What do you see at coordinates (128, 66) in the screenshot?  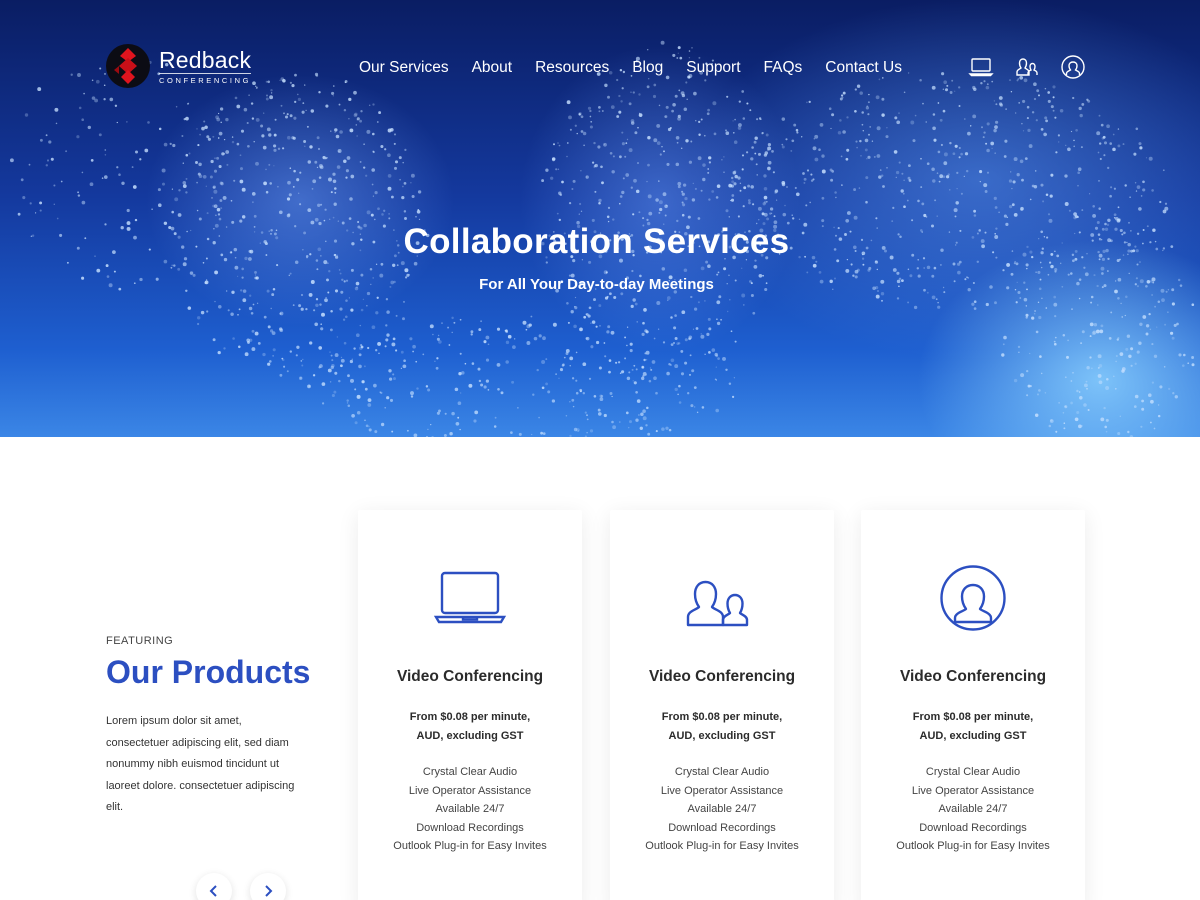 I see `redback-logo-icon` at bounding box center [128, 66].